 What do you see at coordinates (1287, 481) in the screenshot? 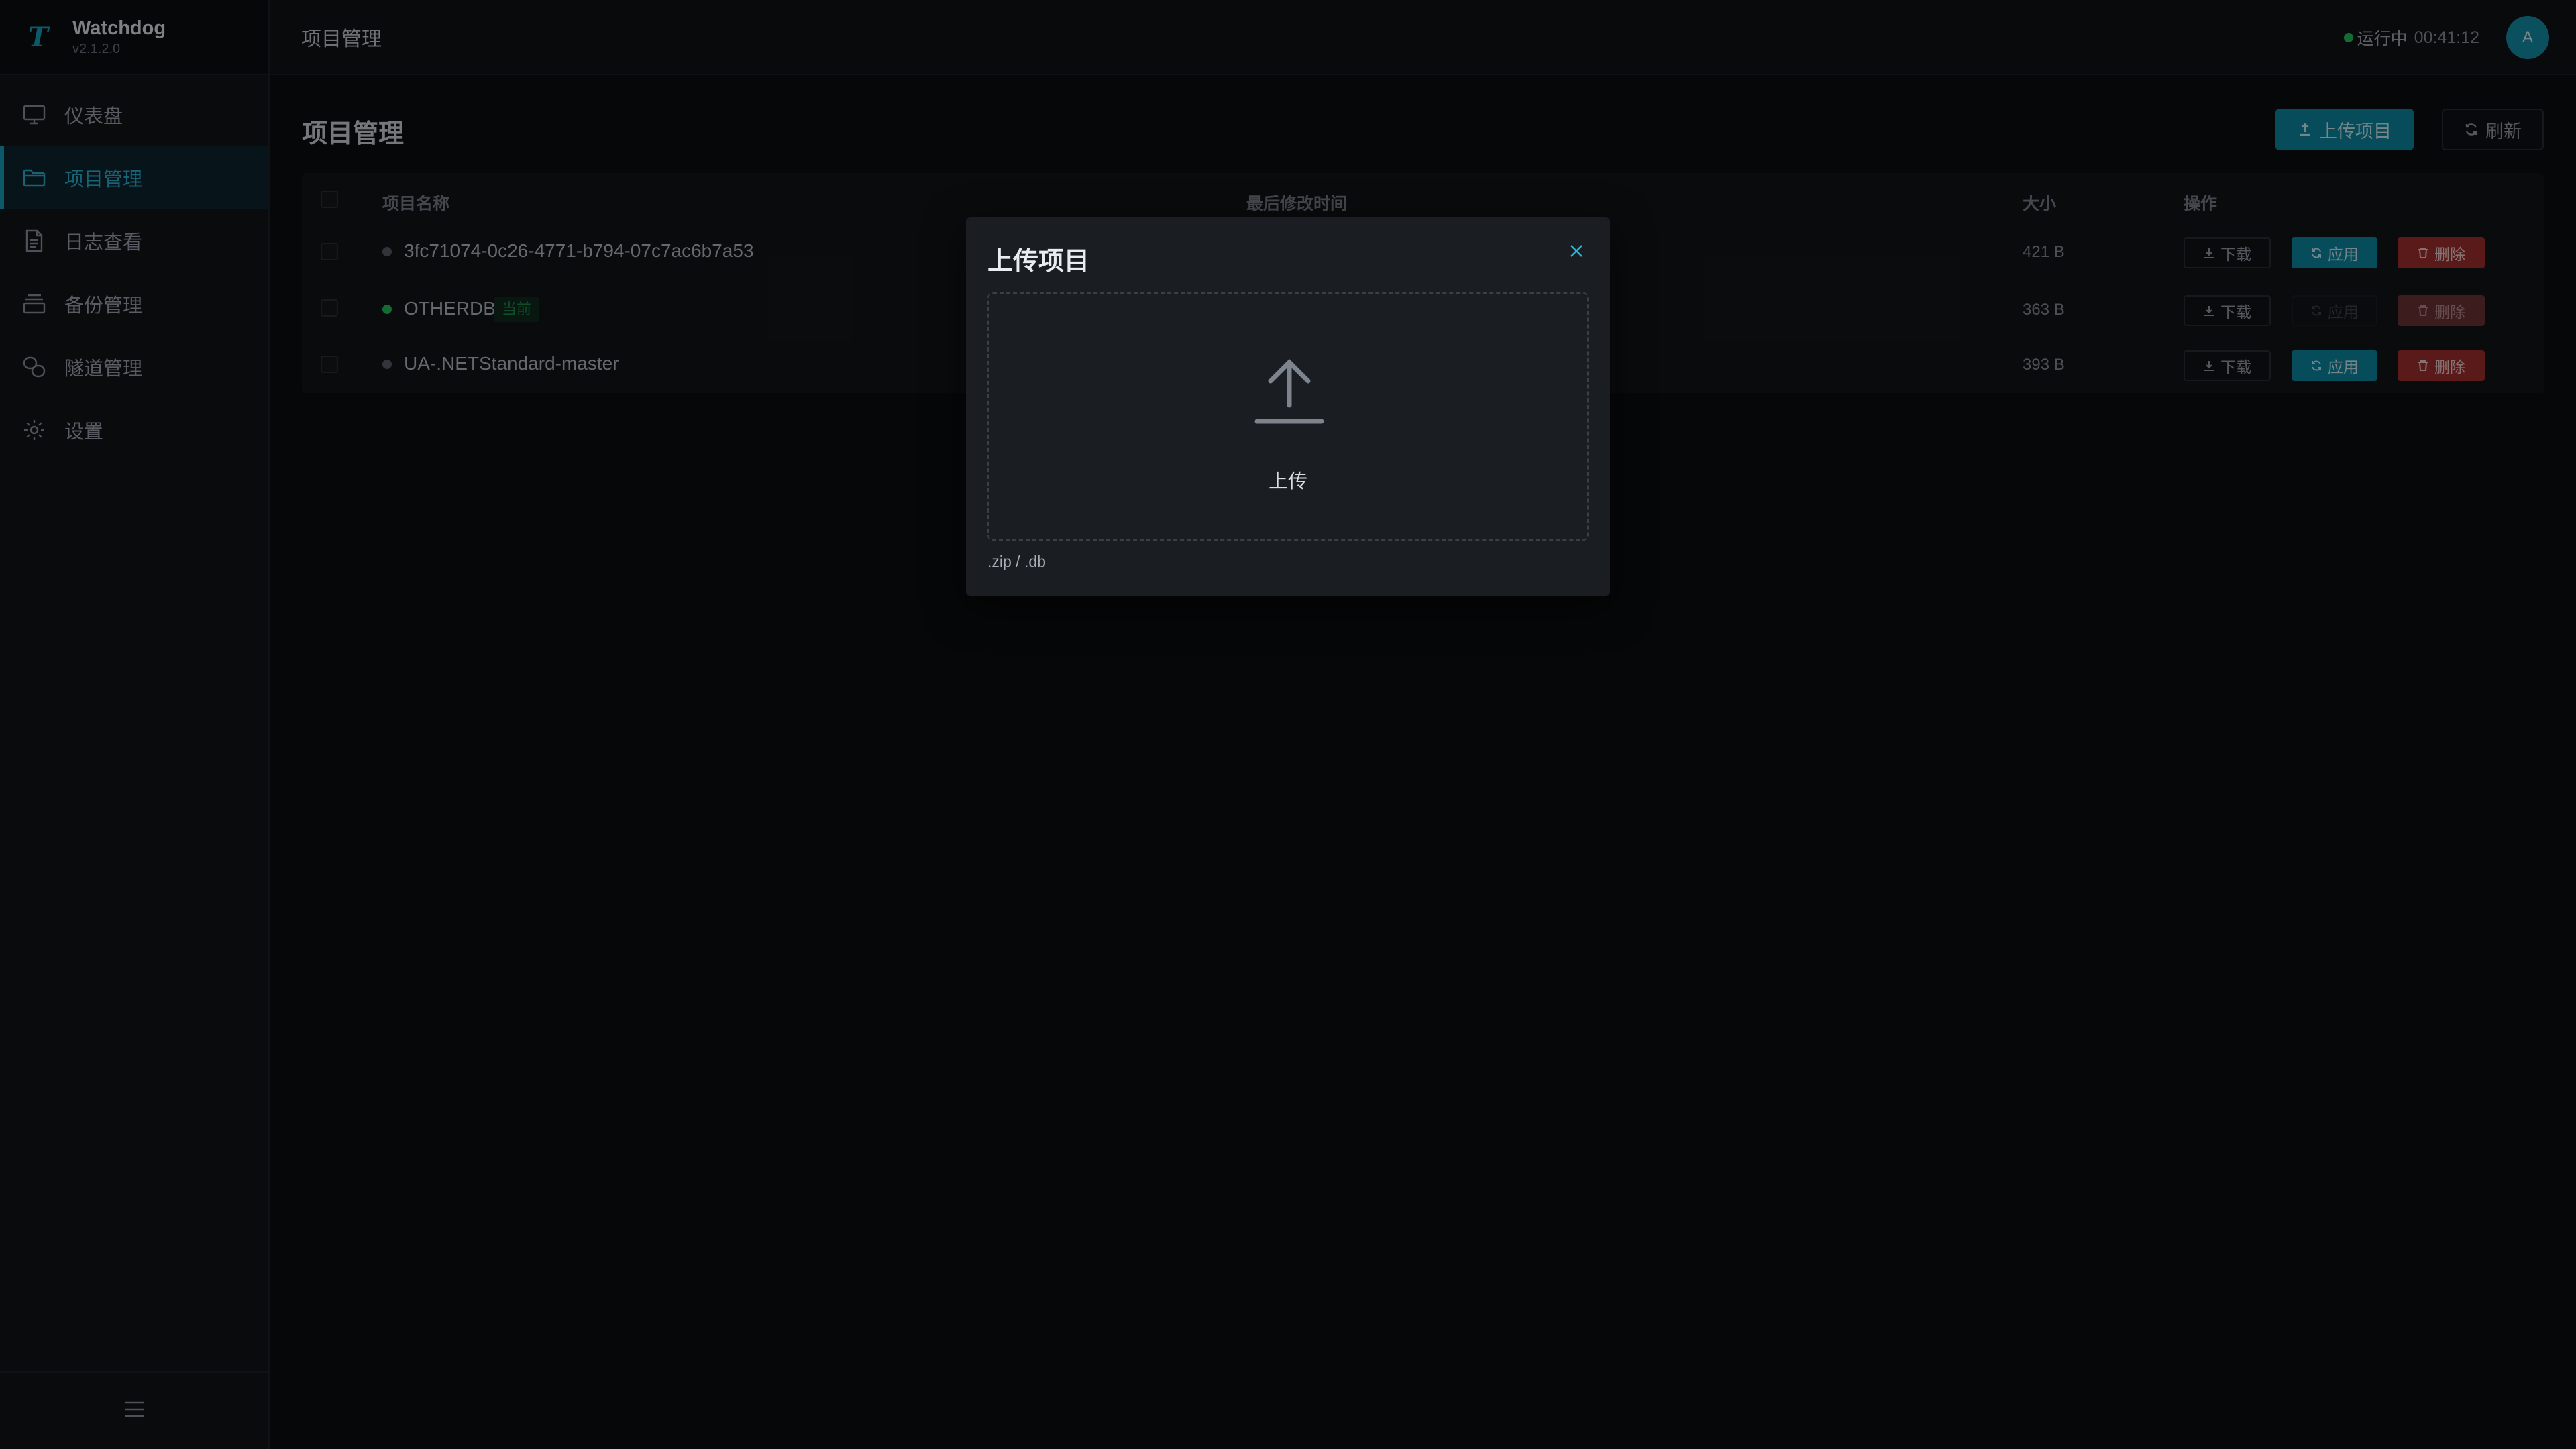
I see `dropzone-label: 上传` at bounding box center [1287, 481].